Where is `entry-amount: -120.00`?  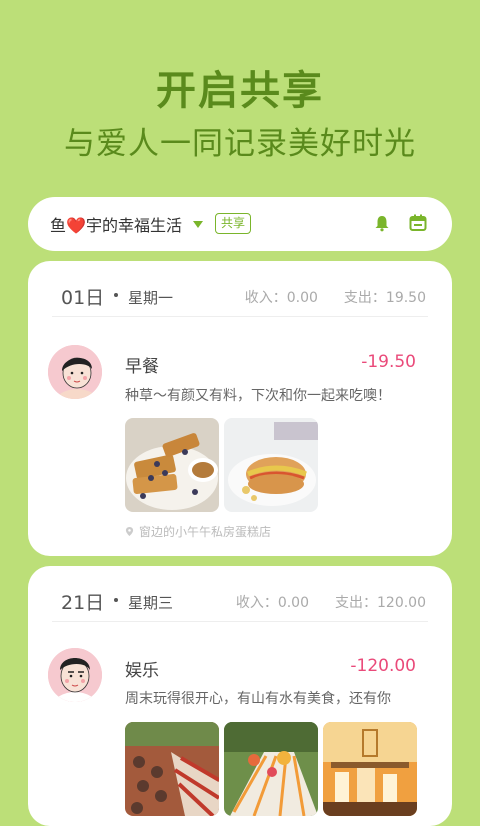
entry-amount: -120.00 is located at coordinates (383, 666).